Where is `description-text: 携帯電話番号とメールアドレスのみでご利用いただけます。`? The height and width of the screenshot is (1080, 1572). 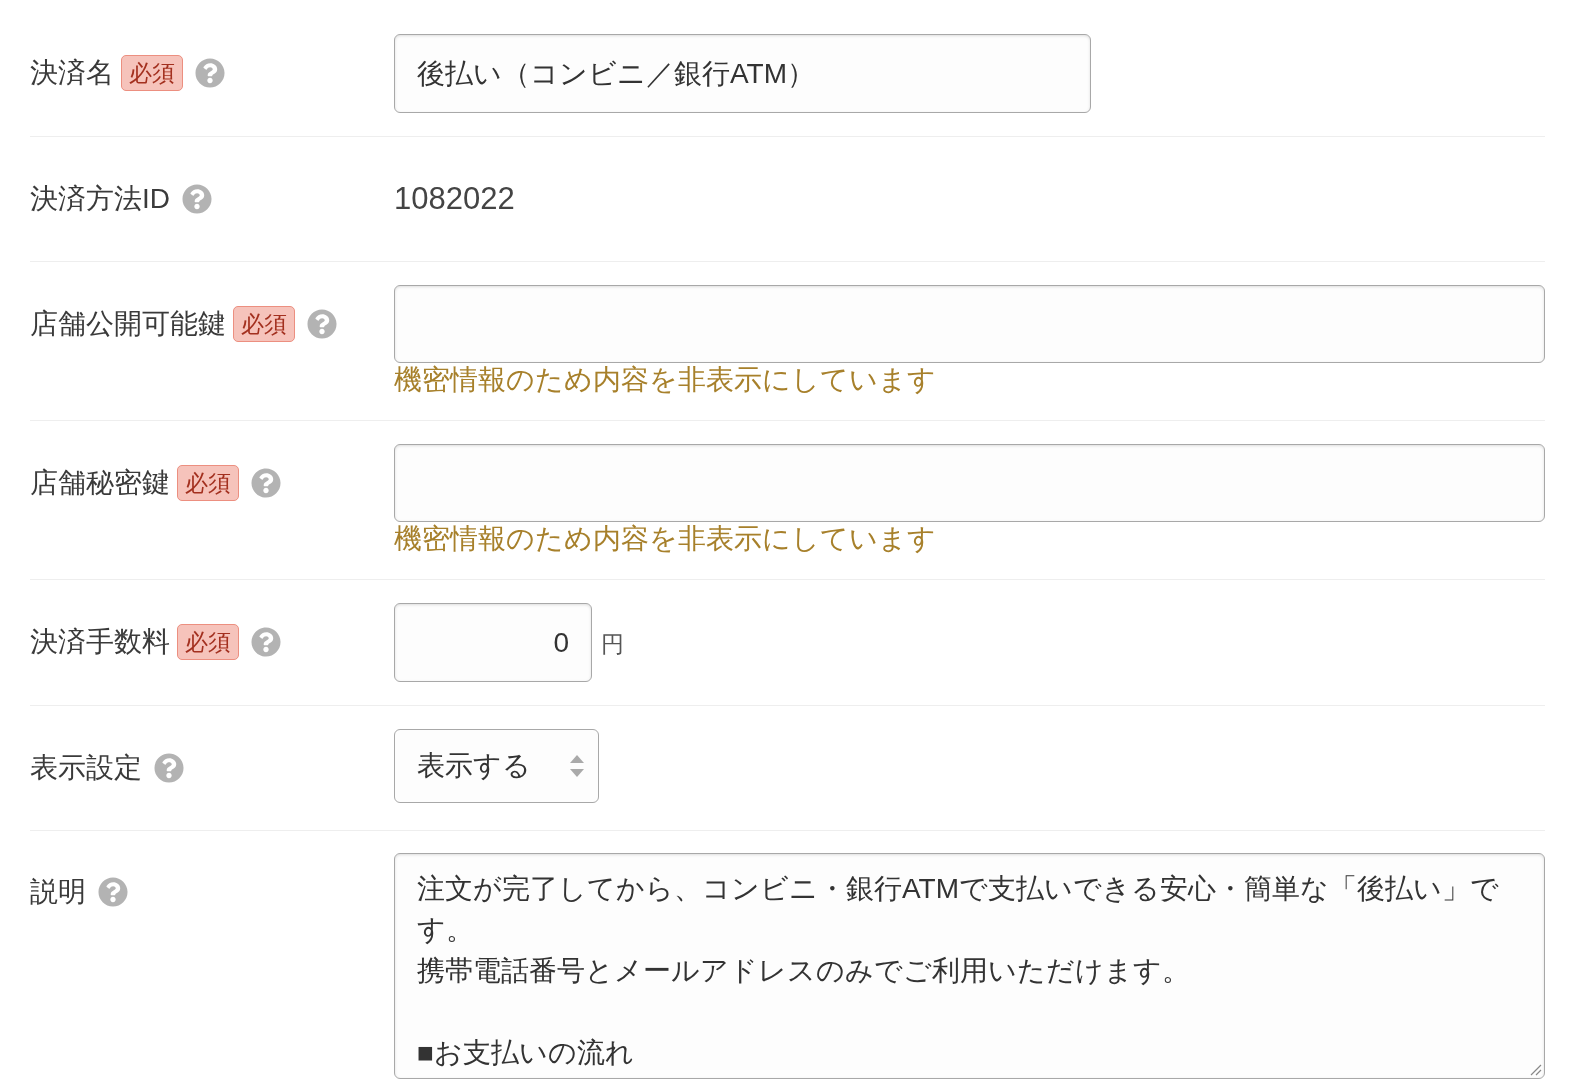
description-text: 携帯電話番号とメールアドレスのみでご利用いただけます。 is located at coordinates (803, 971).